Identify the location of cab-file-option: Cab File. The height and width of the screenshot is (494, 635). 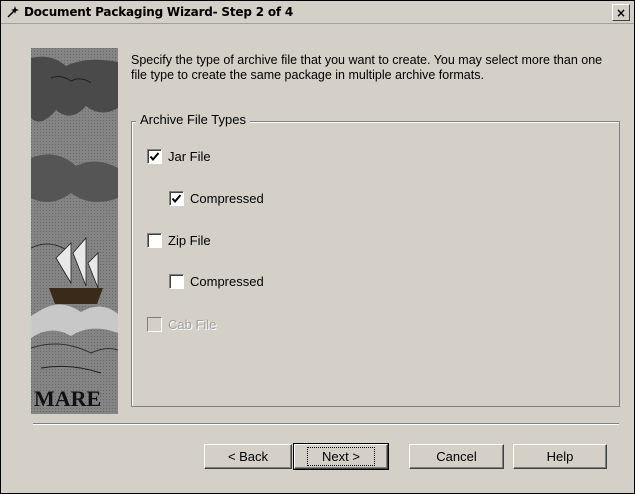
(181, 324).